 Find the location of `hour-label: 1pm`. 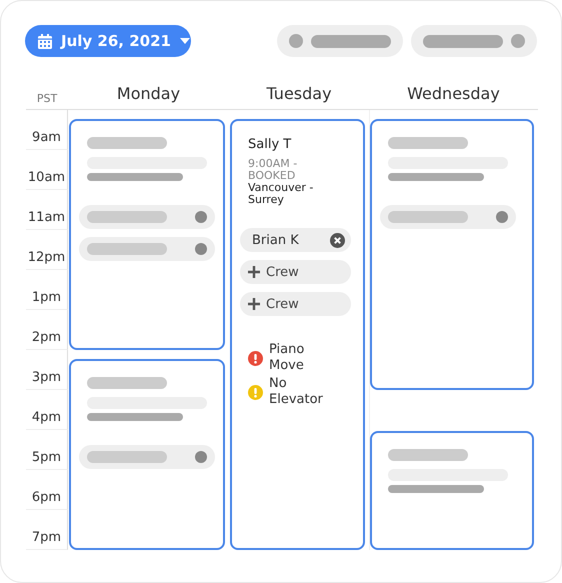

hour-label: 1pm is located at coordinates (47, 297).